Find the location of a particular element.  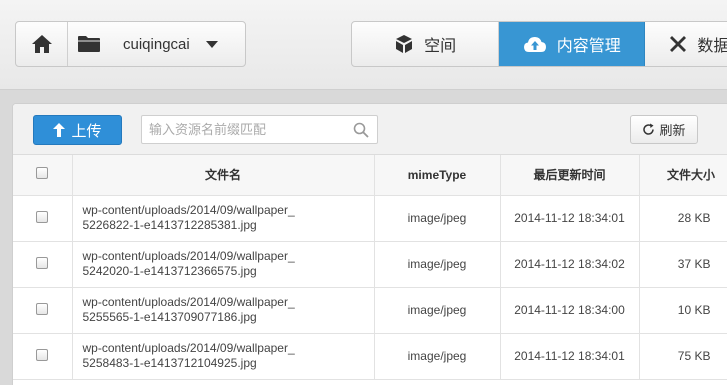

box-icon is located at coordinates (404, 44).